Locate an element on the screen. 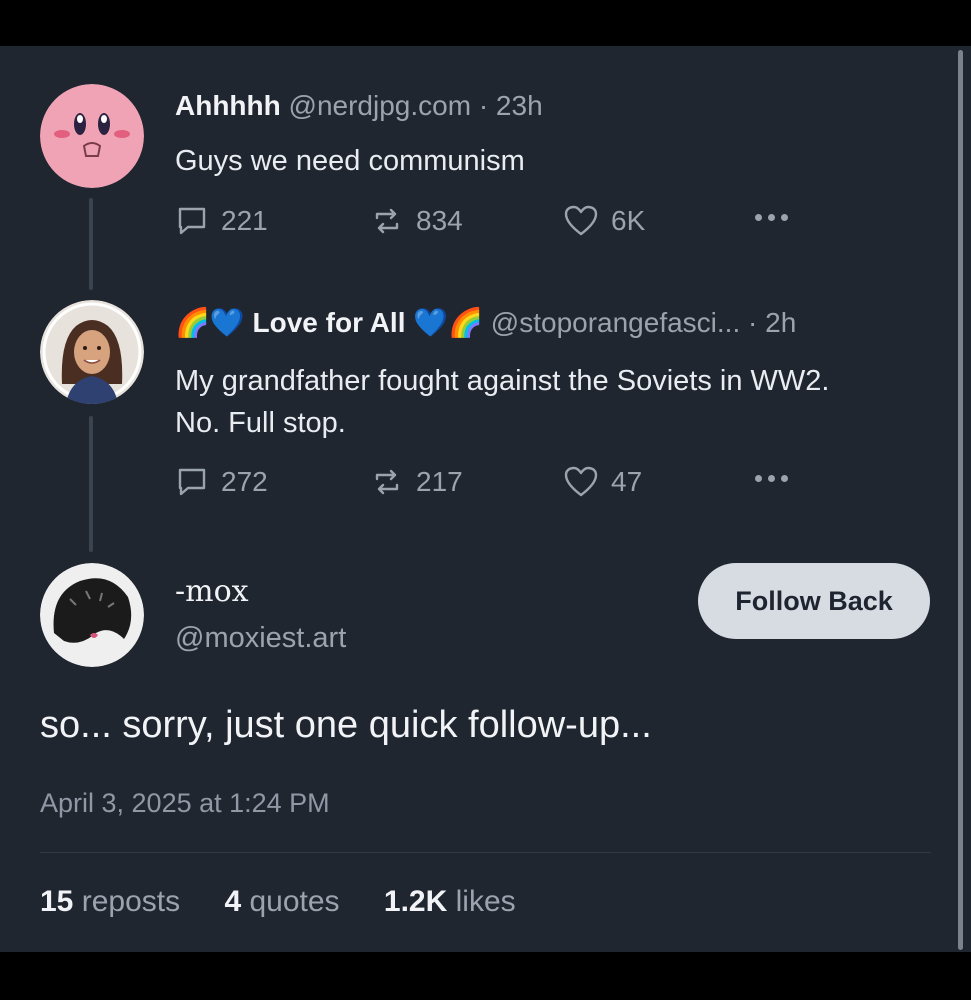  heart-rainbow-emoji: 💙🌈 is located at coordinates (448, 322).